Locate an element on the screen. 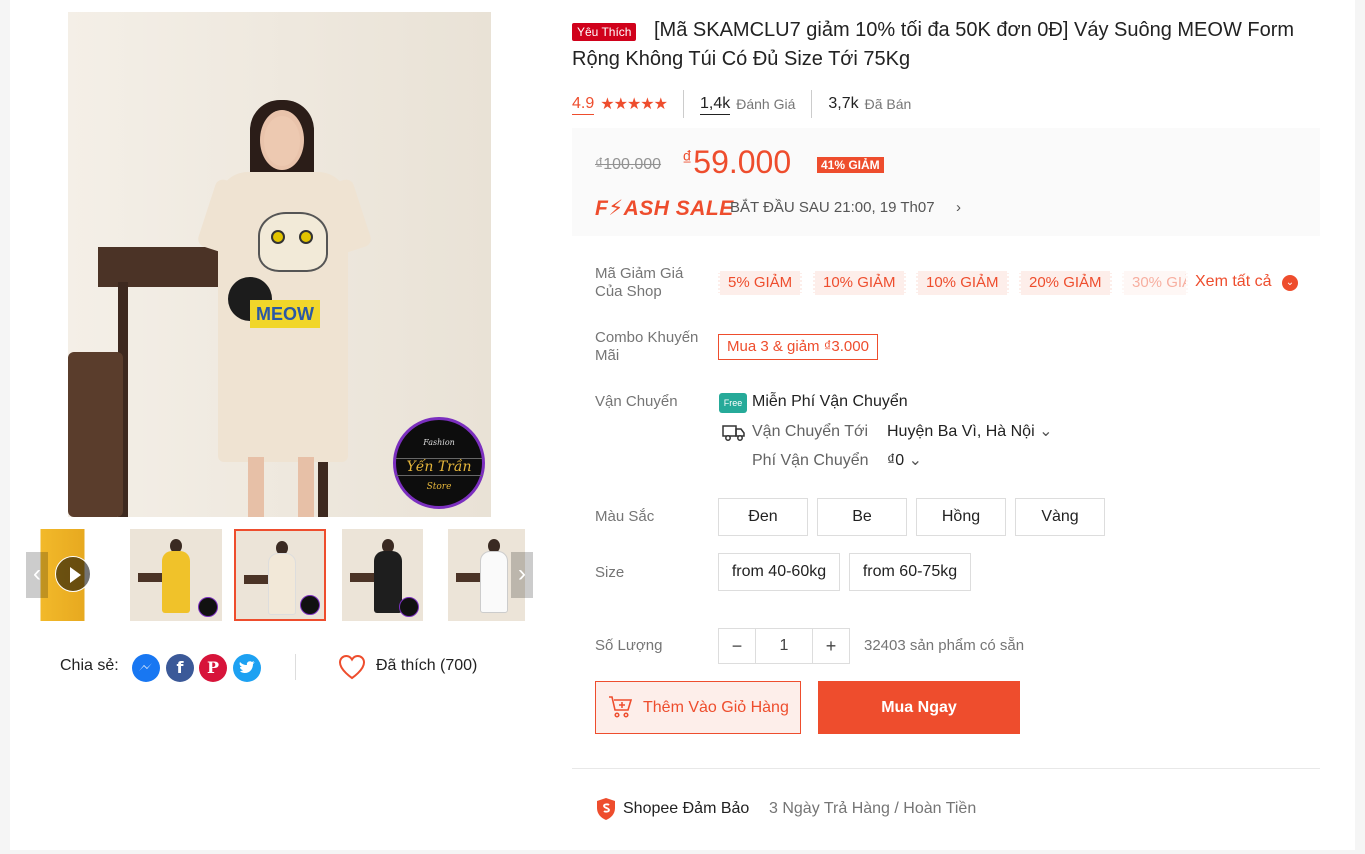 This screenshot has width=1365, height=854. shield-icon is located at coordinates (606, 811).